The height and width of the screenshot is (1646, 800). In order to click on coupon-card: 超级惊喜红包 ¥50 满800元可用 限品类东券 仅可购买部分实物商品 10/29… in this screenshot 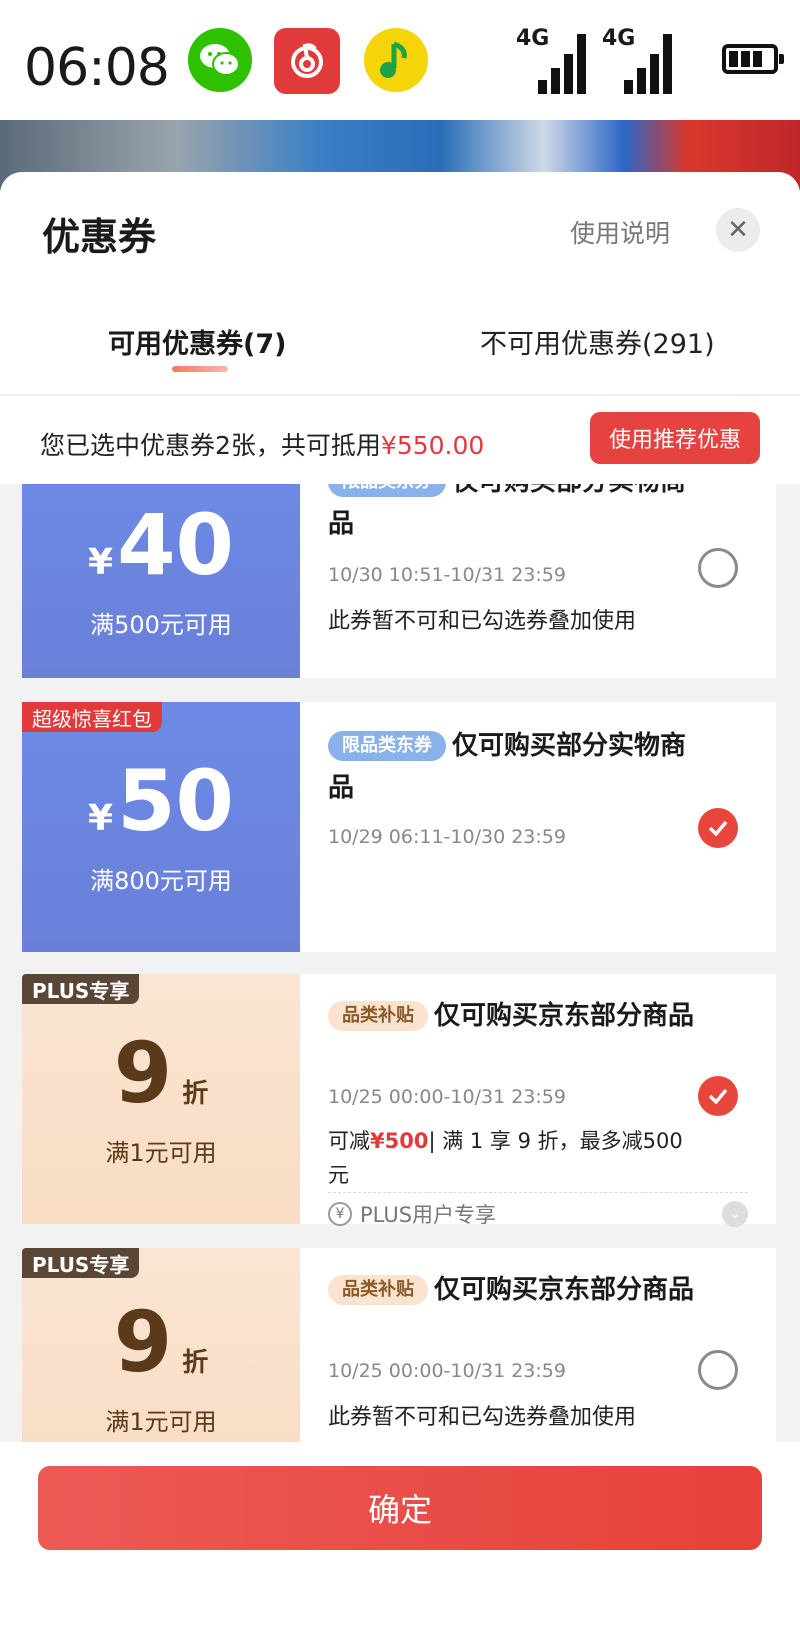, I will do `click(397, 827)`.